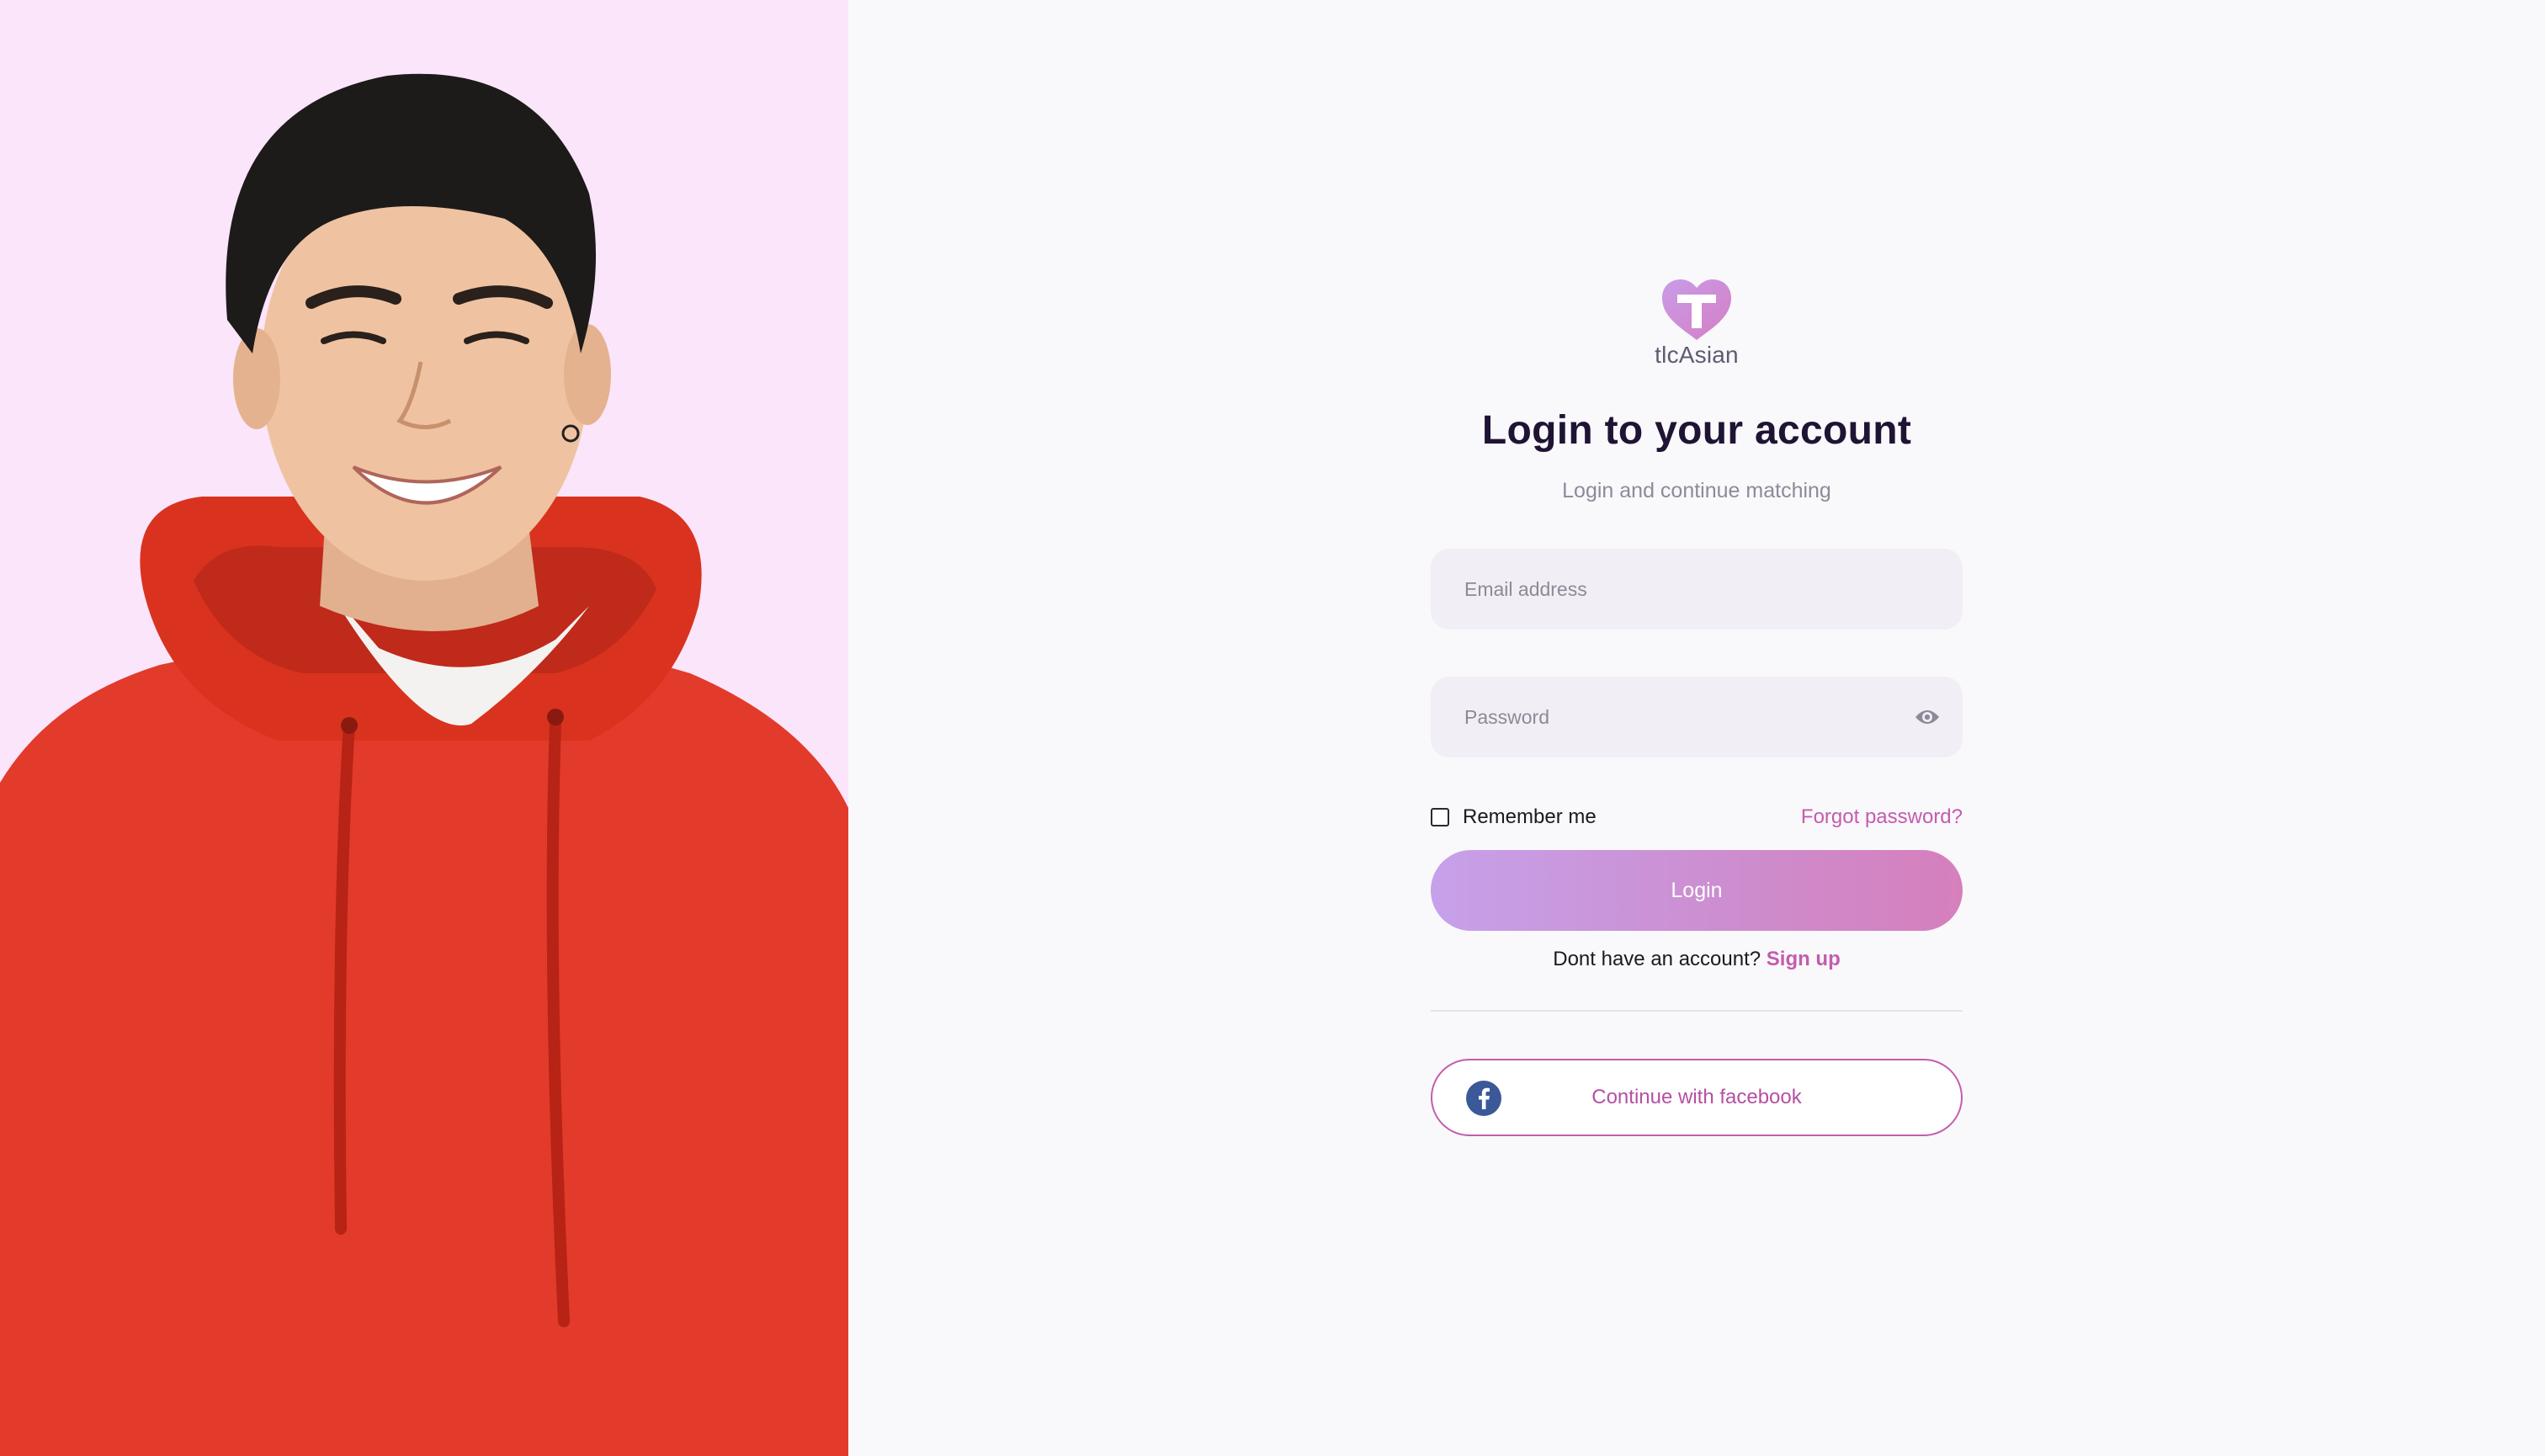 The height and width of the screenshot is (1456, 2545). I want to click on facebook-login-label: Continue with facebook, so click(1696, 1097).